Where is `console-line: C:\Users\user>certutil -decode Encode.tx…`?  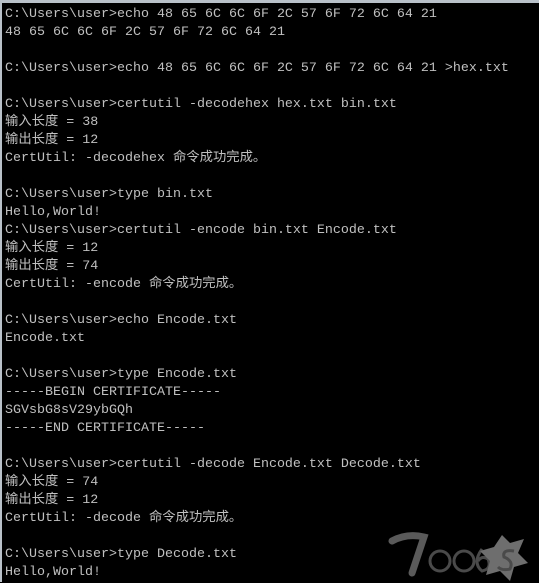 console-line: C:\Users\user>certutil -decode Encode.tx… is located at coordinates (213, 464).